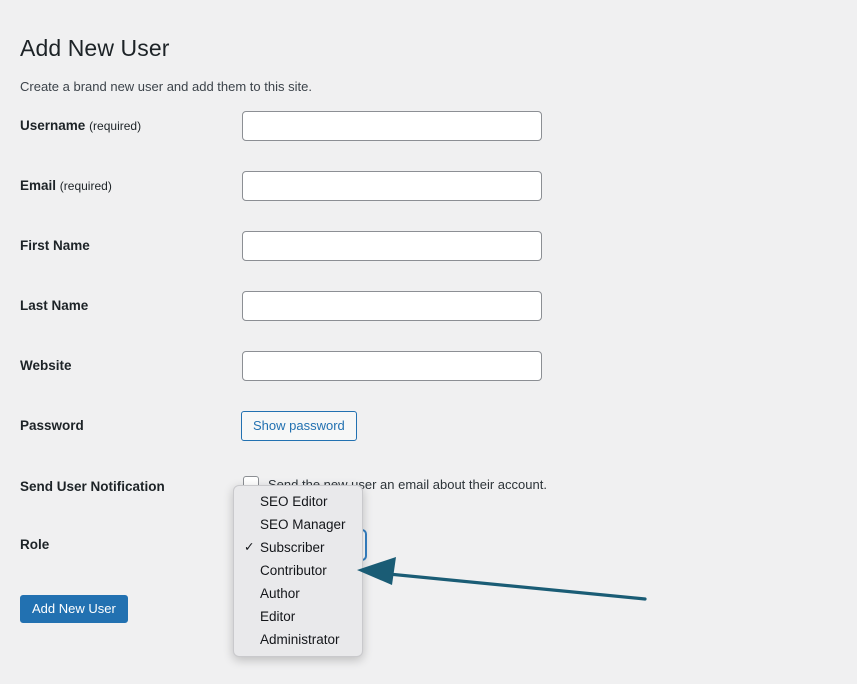 This screenshot has height=684, width=857. What do you see at coordinates (303, 524) in the screenshot?
I see `role-option-label: SEO Manager` at bounding box center [303, 524].